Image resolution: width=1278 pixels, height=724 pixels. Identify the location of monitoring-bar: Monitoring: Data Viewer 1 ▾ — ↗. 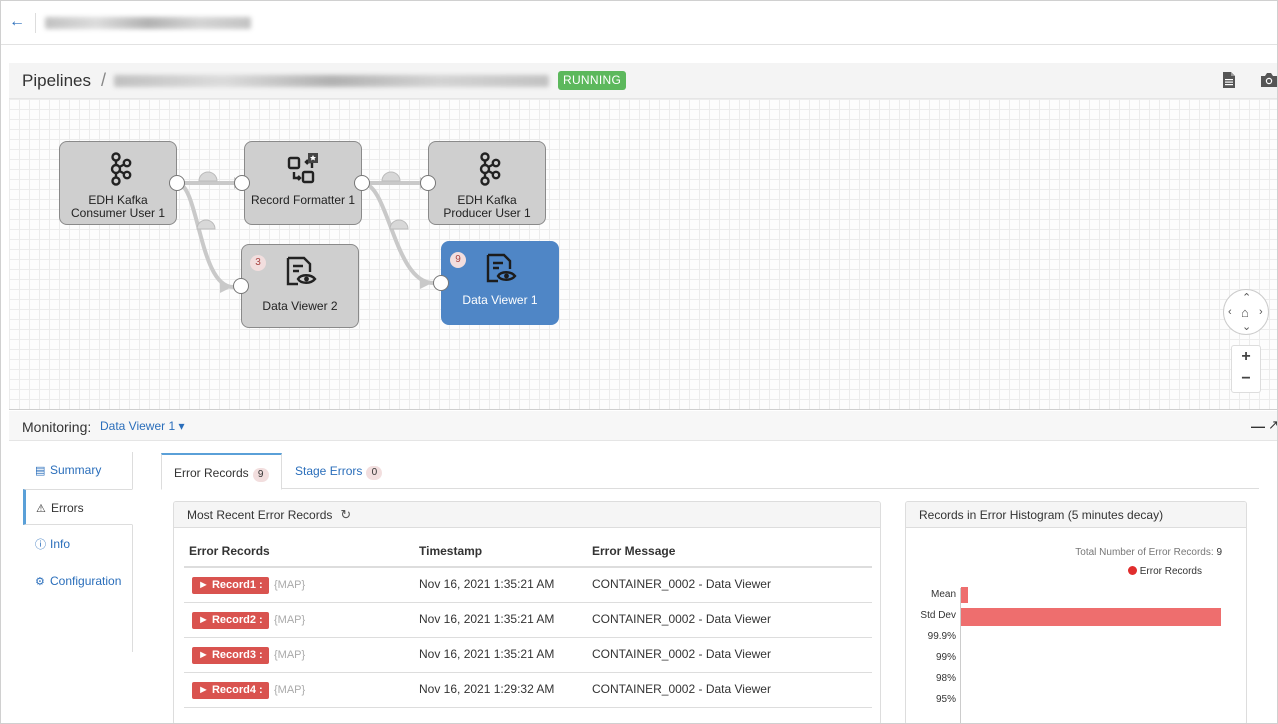
(643, 426).